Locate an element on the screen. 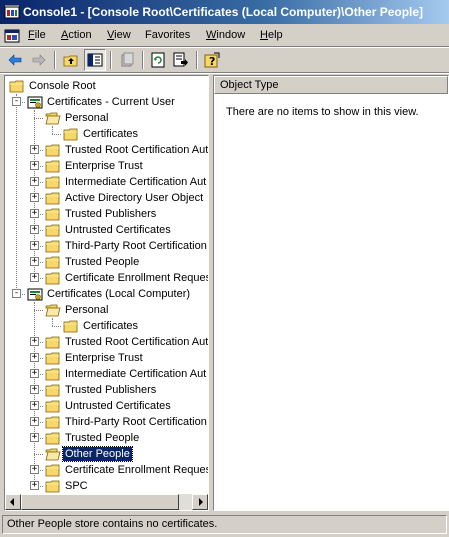 This screenshot has width=449, height=537. console-window-icon is located at coordinates (12, 36).